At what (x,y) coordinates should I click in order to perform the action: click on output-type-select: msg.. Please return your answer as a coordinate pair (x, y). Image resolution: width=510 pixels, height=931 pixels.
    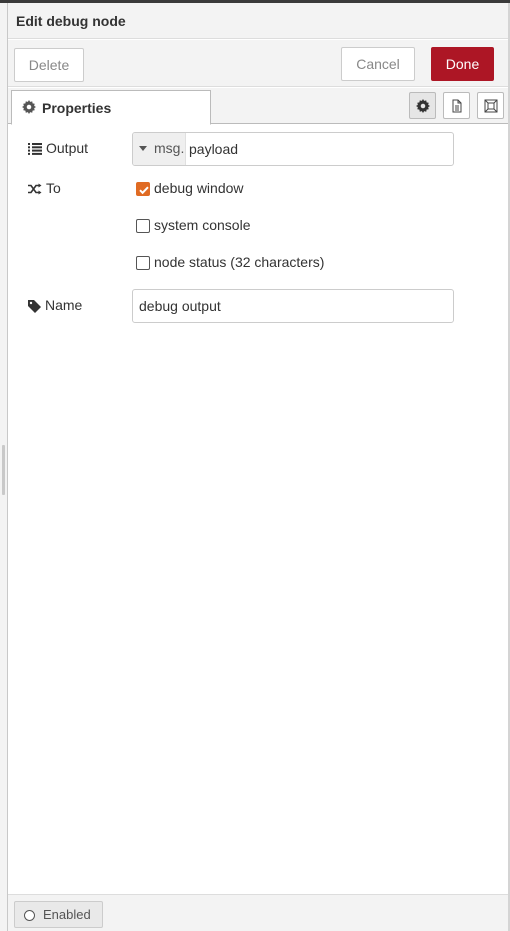
    Looking at the image, I should click on (159, 149).